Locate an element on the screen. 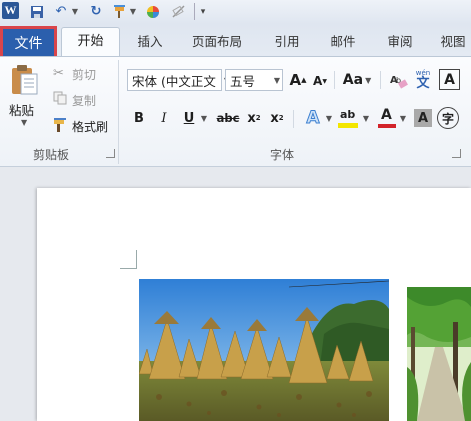  font-color-button: A is located at coordinates (387, 118).